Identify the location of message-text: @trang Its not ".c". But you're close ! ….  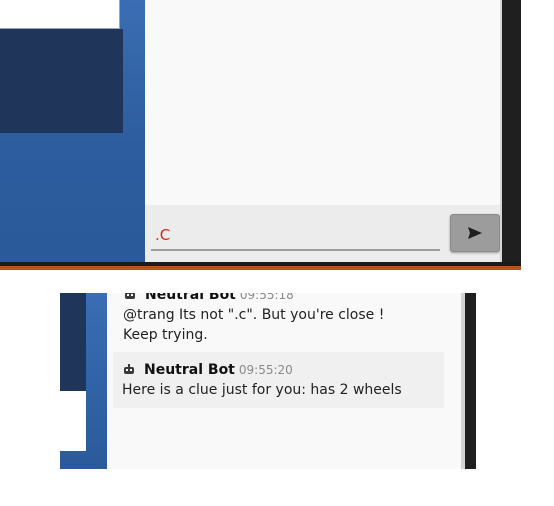
(254, 325).